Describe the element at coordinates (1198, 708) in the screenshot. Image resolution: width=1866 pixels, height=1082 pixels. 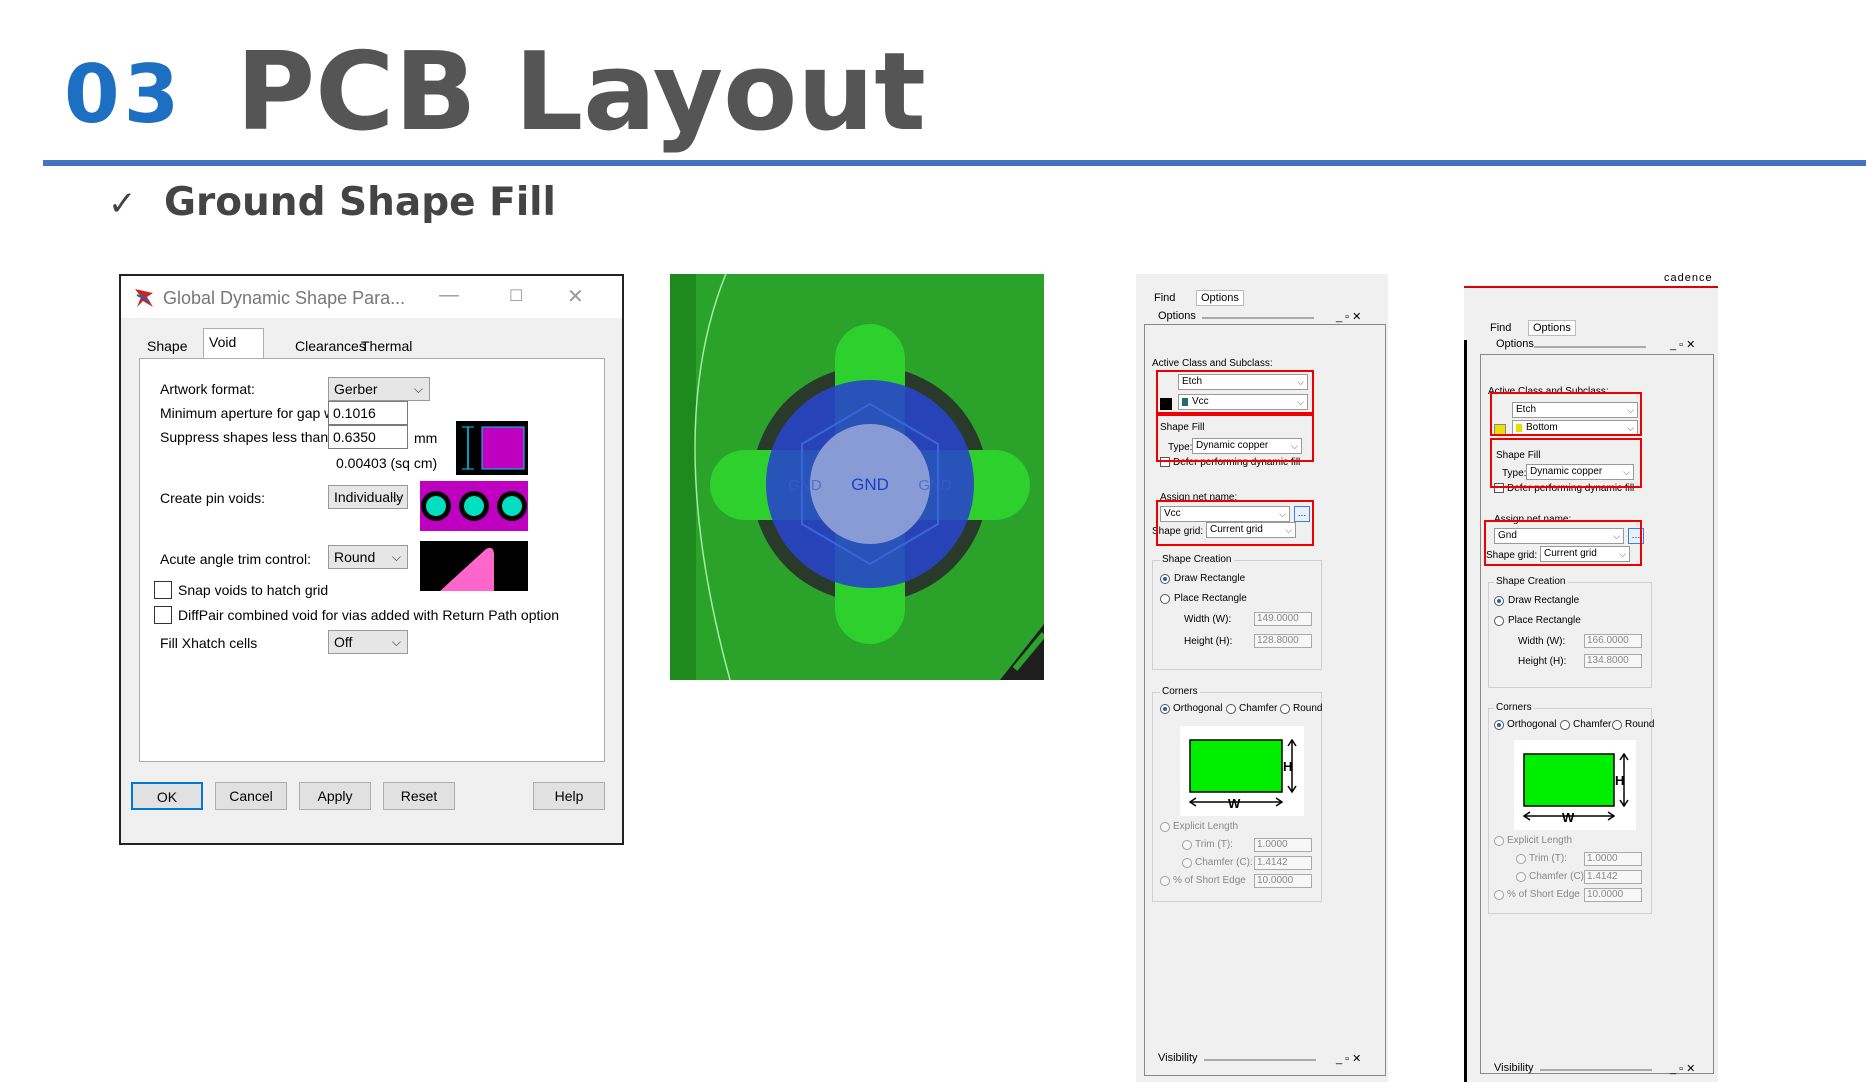
I see `orthogonal-label: Orthogonal` at that location.